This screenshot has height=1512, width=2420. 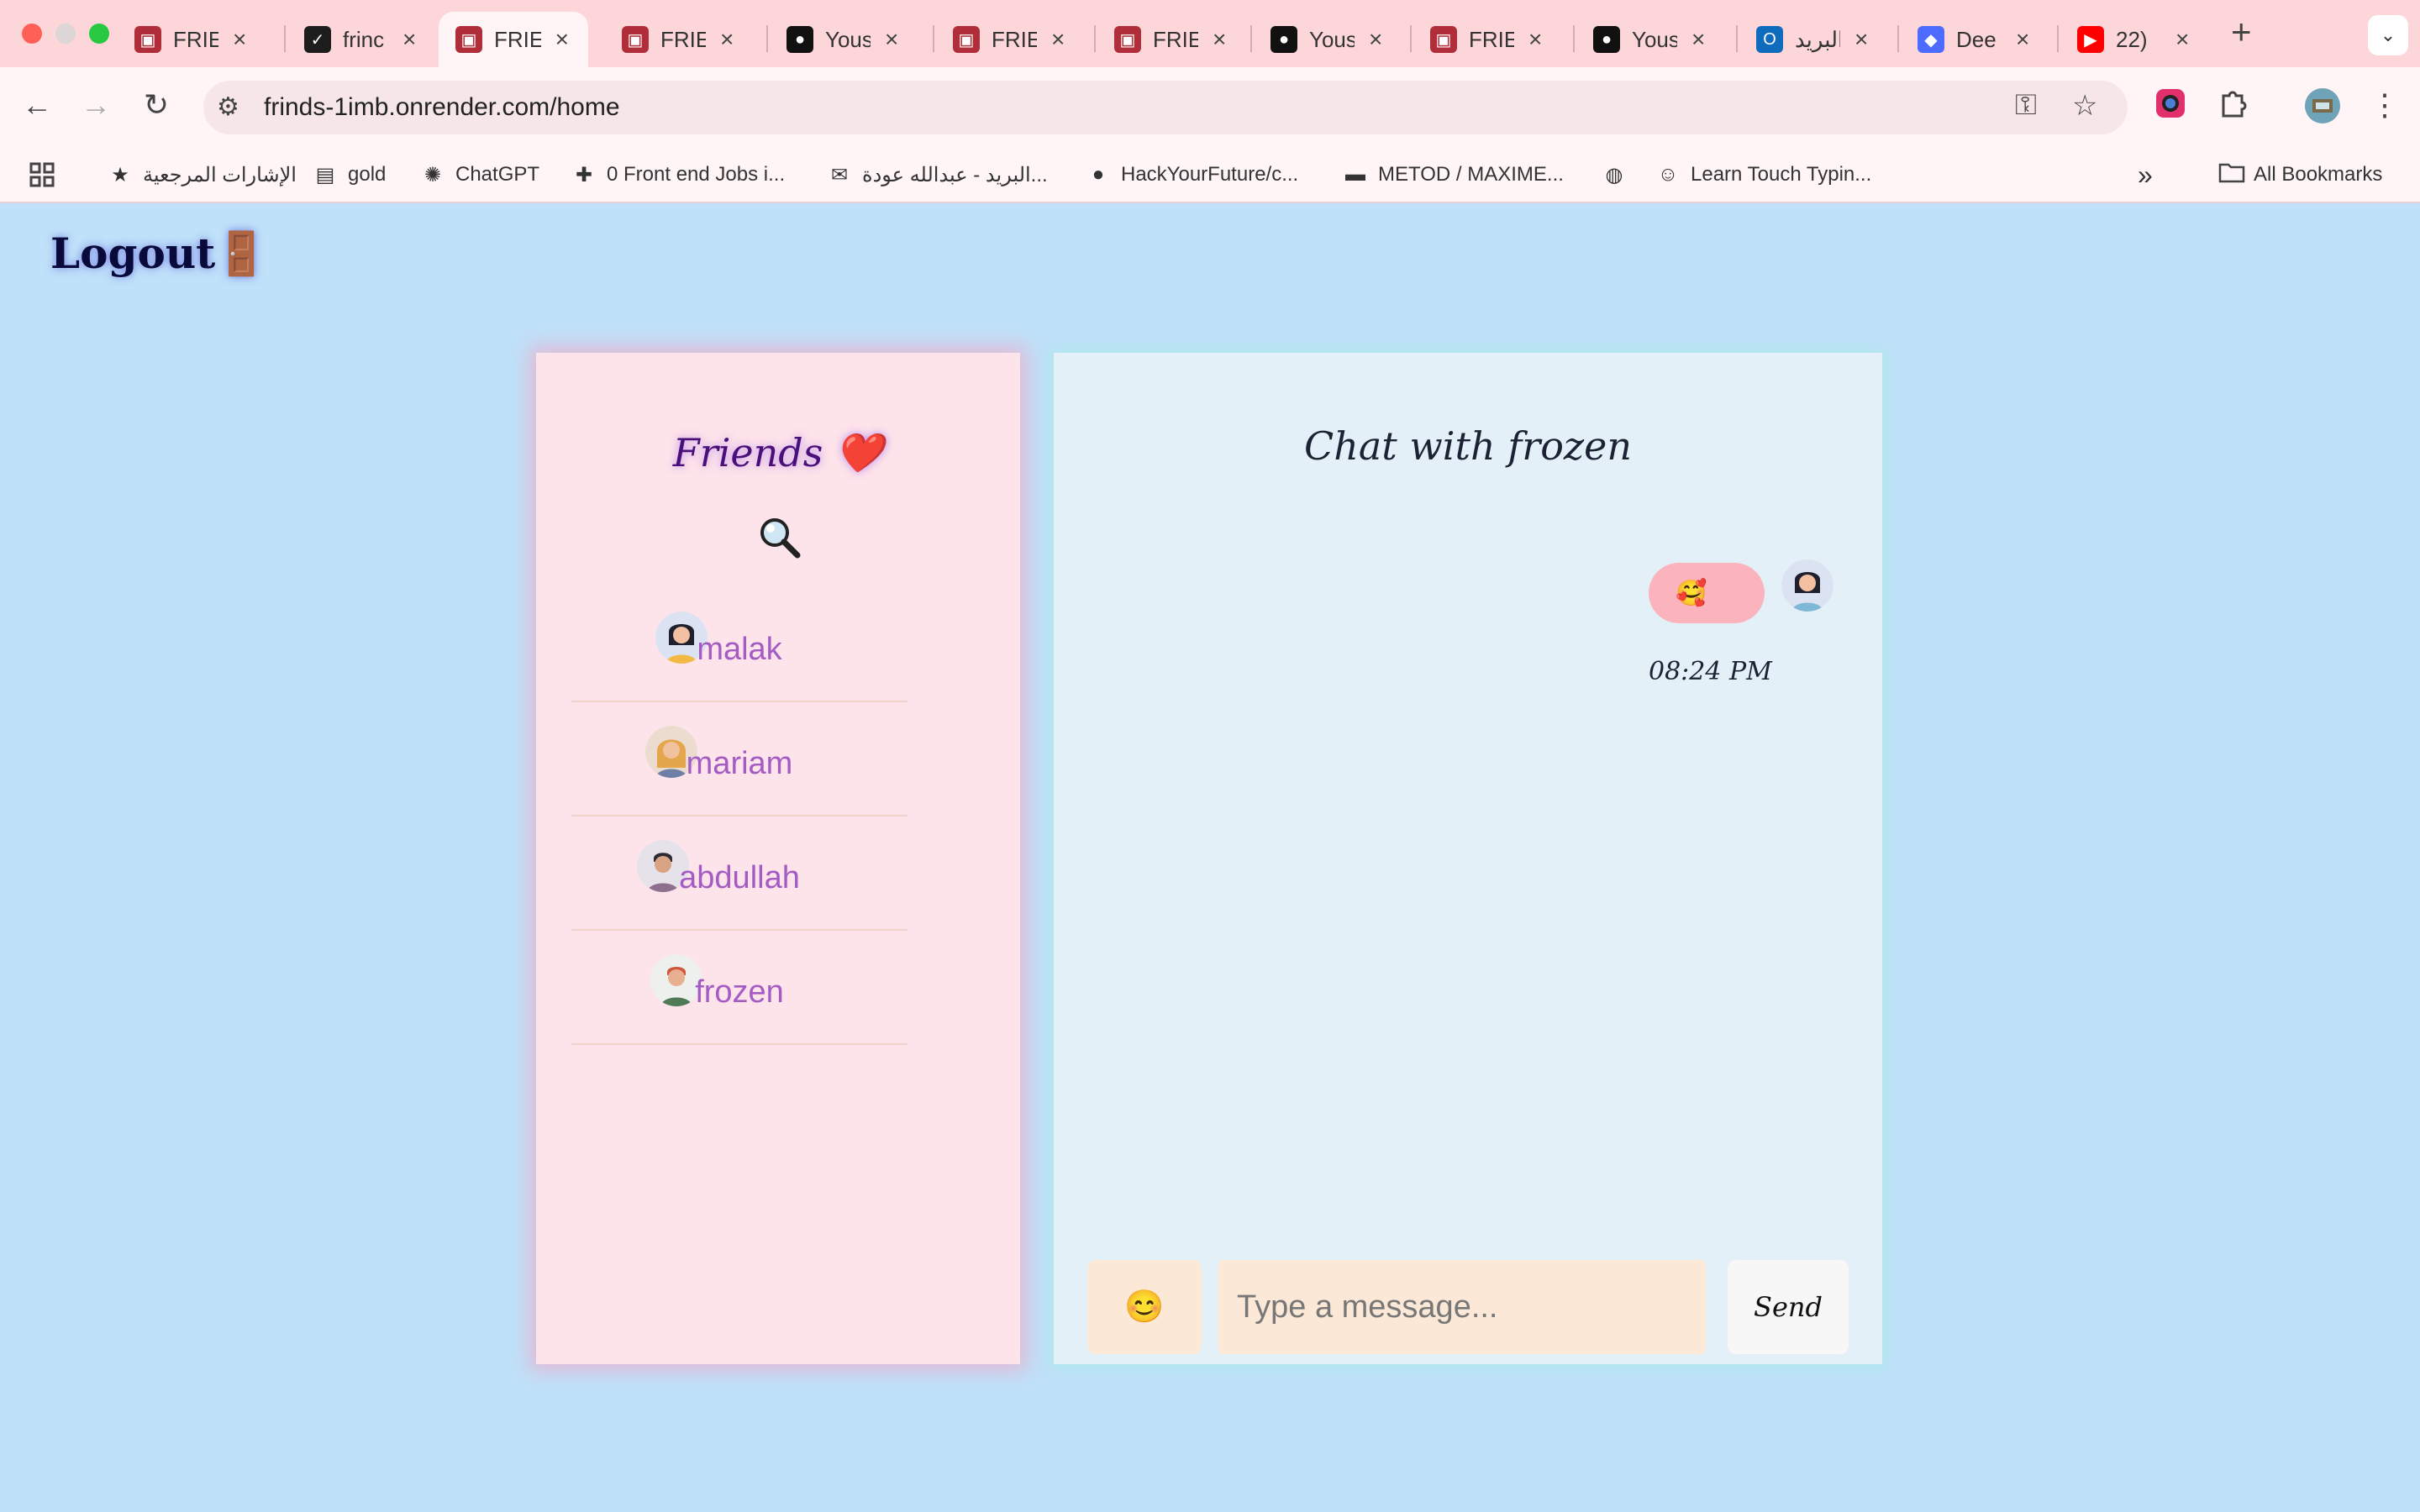 What do you see at coordinates (32, 34) in the screenshot?
I see `close-window-button` at bounding box center [32, 34].